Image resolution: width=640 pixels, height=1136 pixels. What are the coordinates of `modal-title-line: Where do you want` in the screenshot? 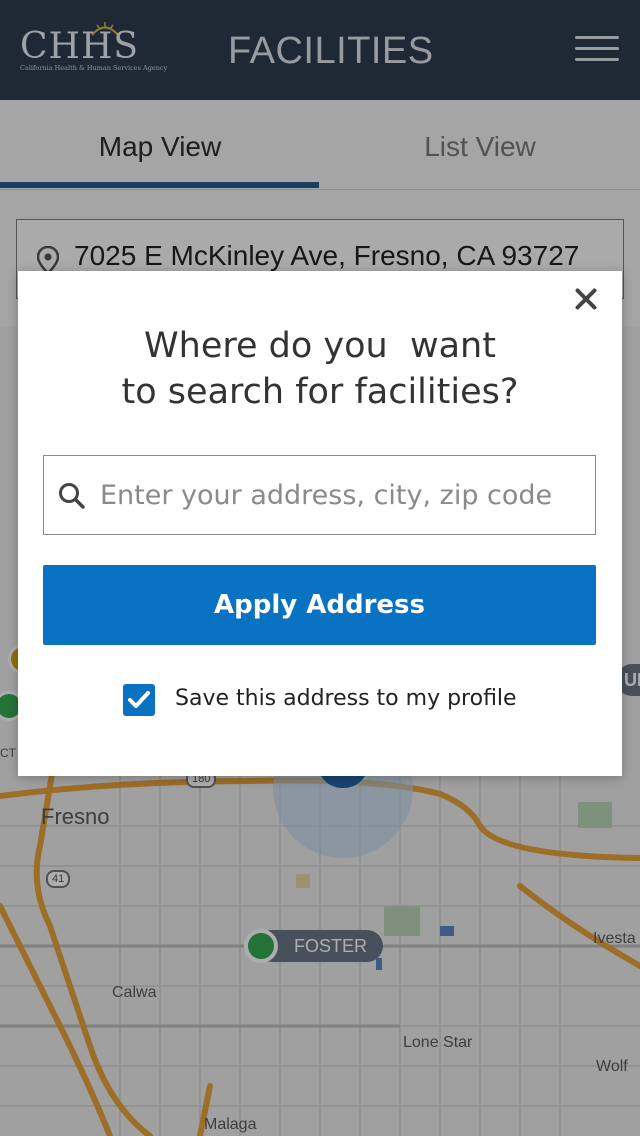 It's located at (320, 346).